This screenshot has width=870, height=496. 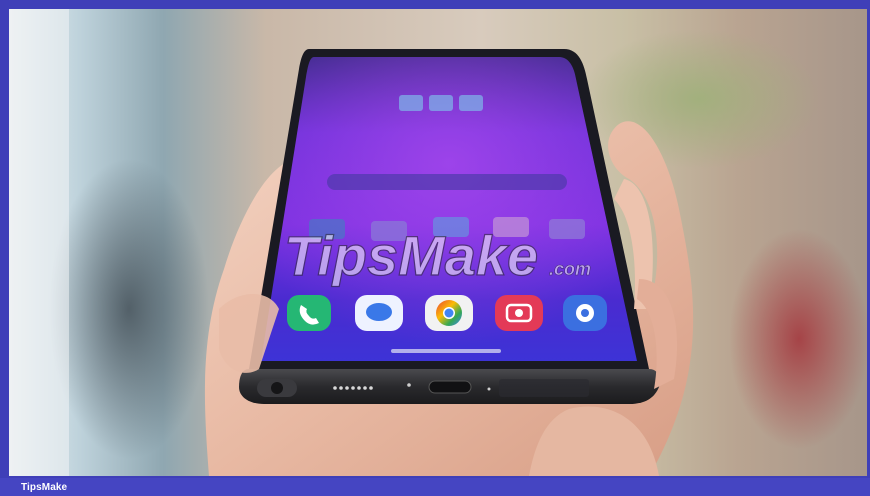 What do you see at coordinates (570, 269) in the screenshot?
I see `watermark-suffix-text: .com` at bounding box center [570, 269].